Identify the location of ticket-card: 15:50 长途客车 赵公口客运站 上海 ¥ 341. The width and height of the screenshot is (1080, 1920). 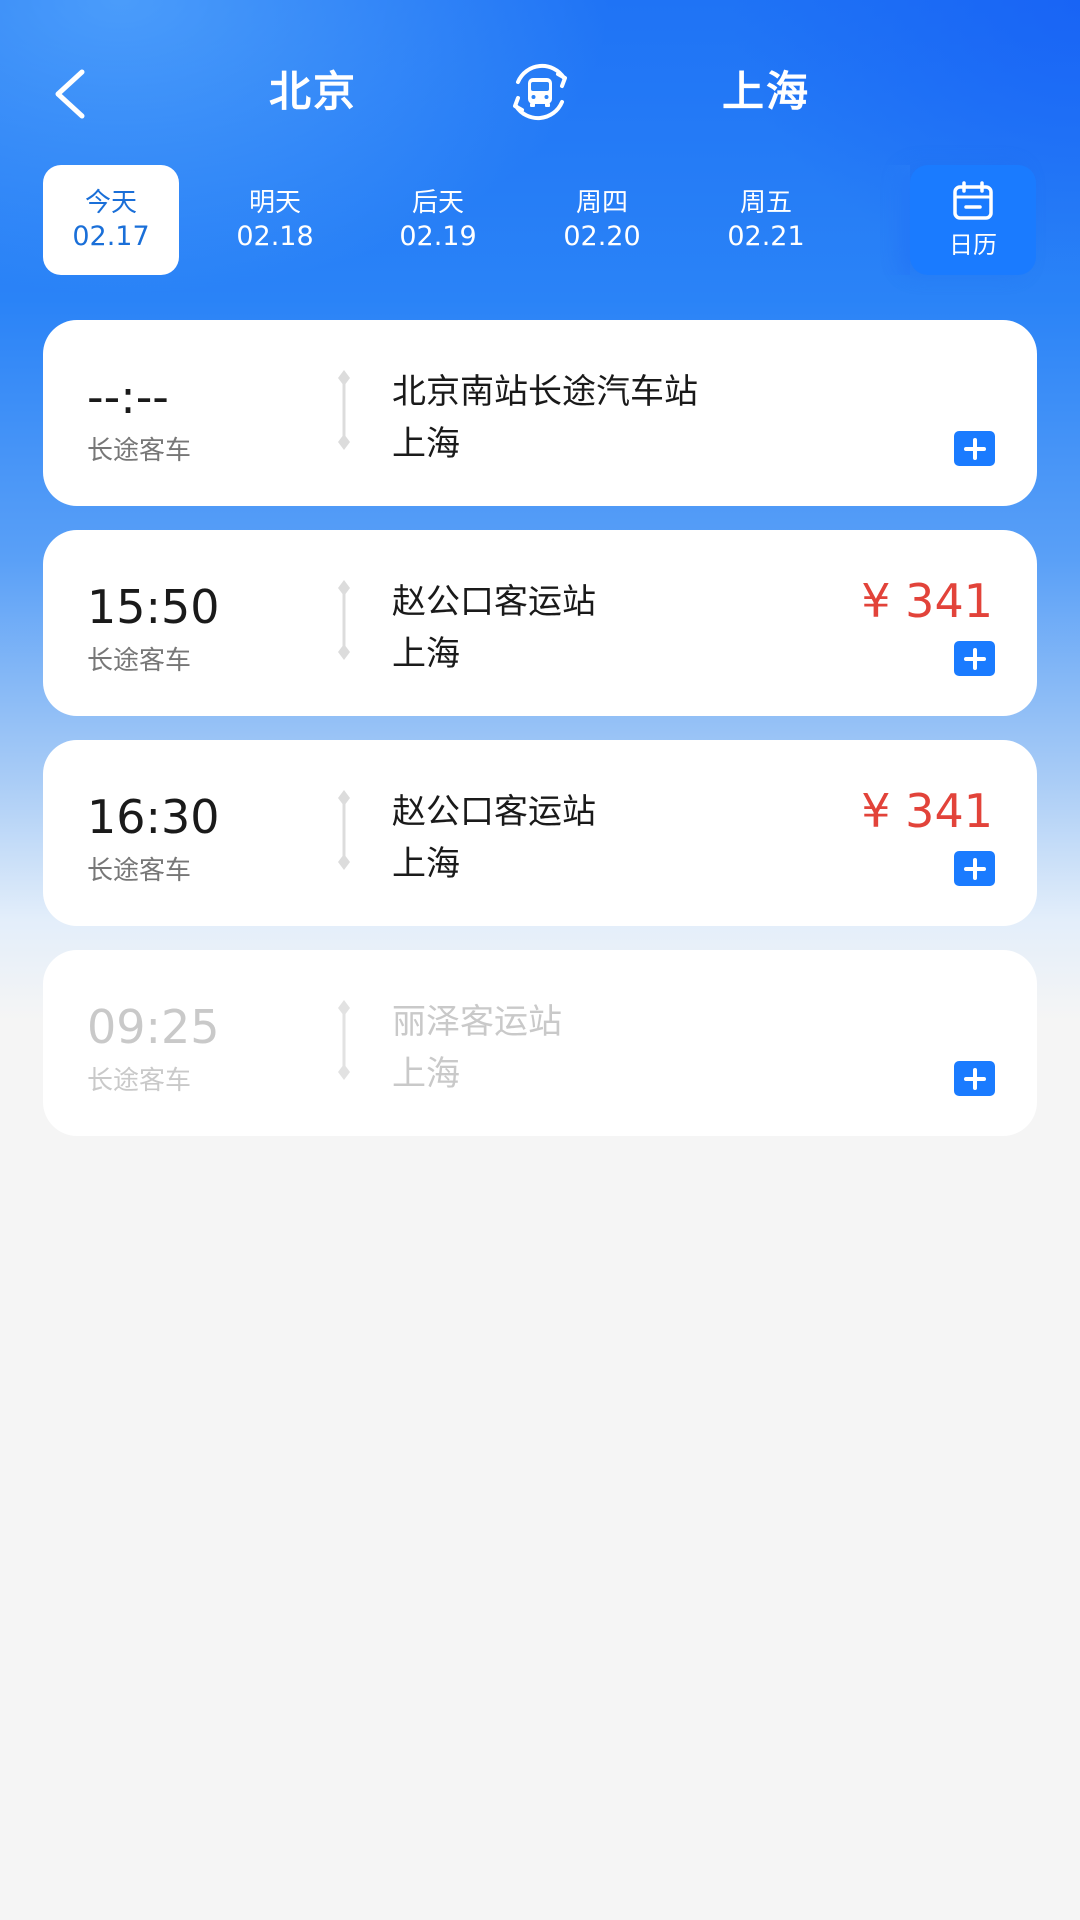
(540, 623).